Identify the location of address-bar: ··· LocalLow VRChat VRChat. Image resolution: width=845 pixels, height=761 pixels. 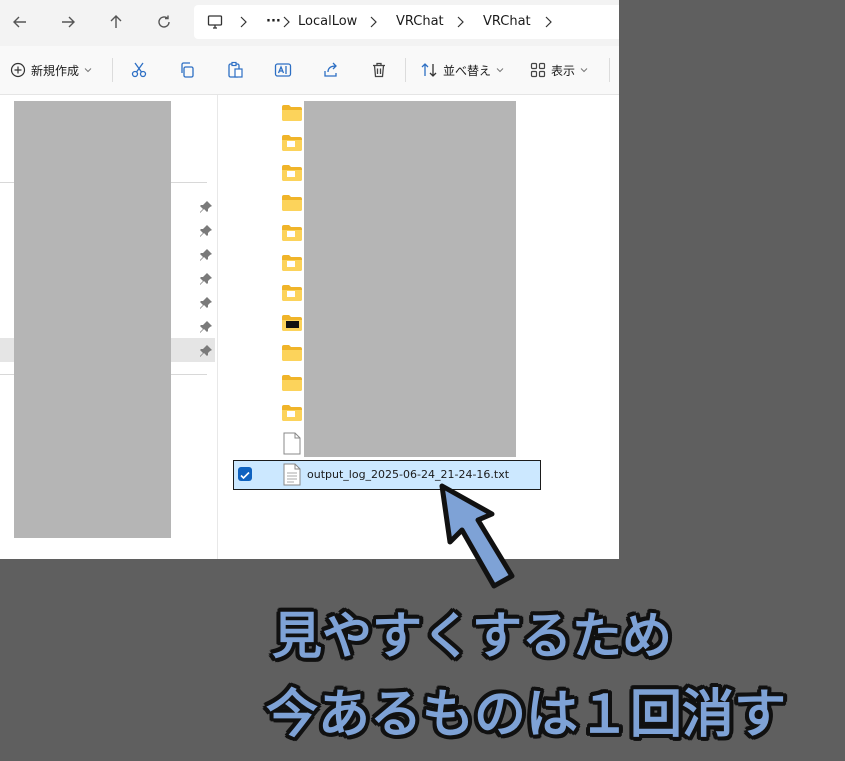
(406, 22).